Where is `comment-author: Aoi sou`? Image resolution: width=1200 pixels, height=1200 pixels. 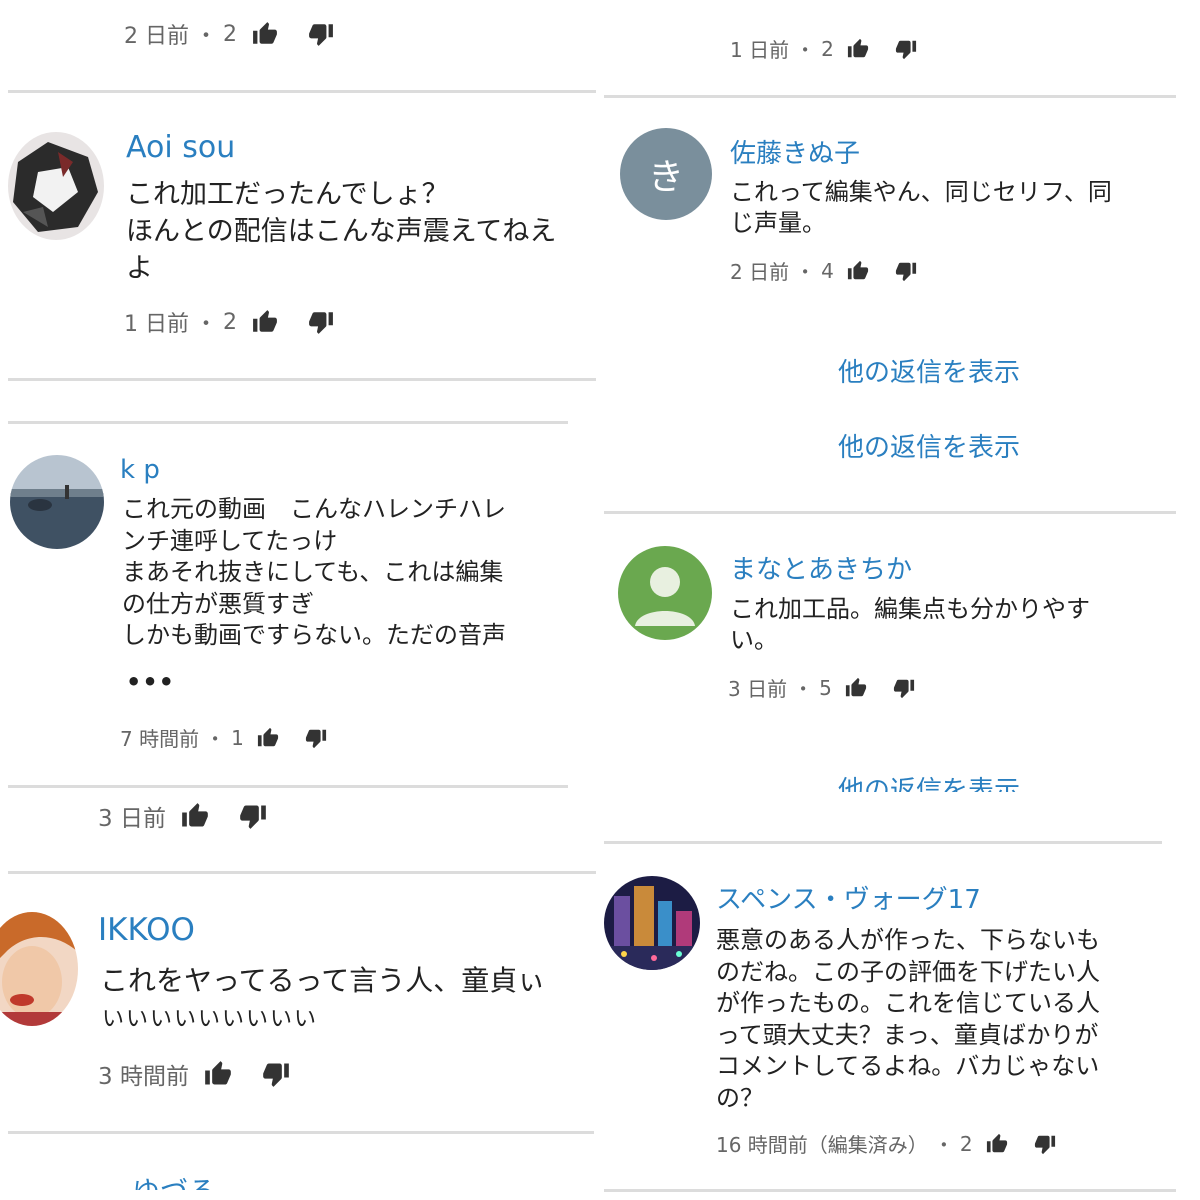
comment-author: Aoi sou is located at coordinates (180, 147).